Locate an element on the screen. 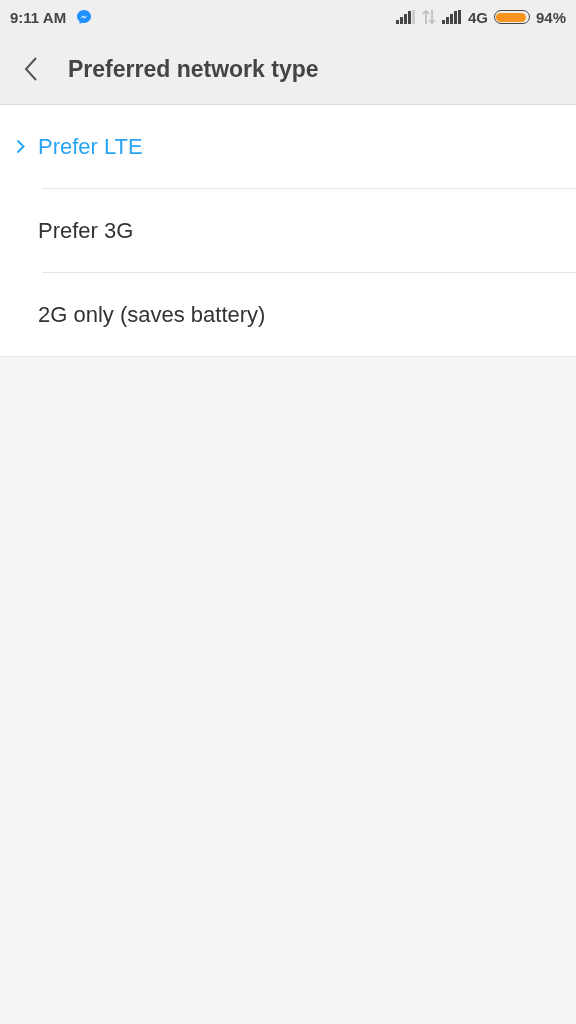 The image size is (576, 1024). clock: 9:11 AM is located at coordinates (38, 17).